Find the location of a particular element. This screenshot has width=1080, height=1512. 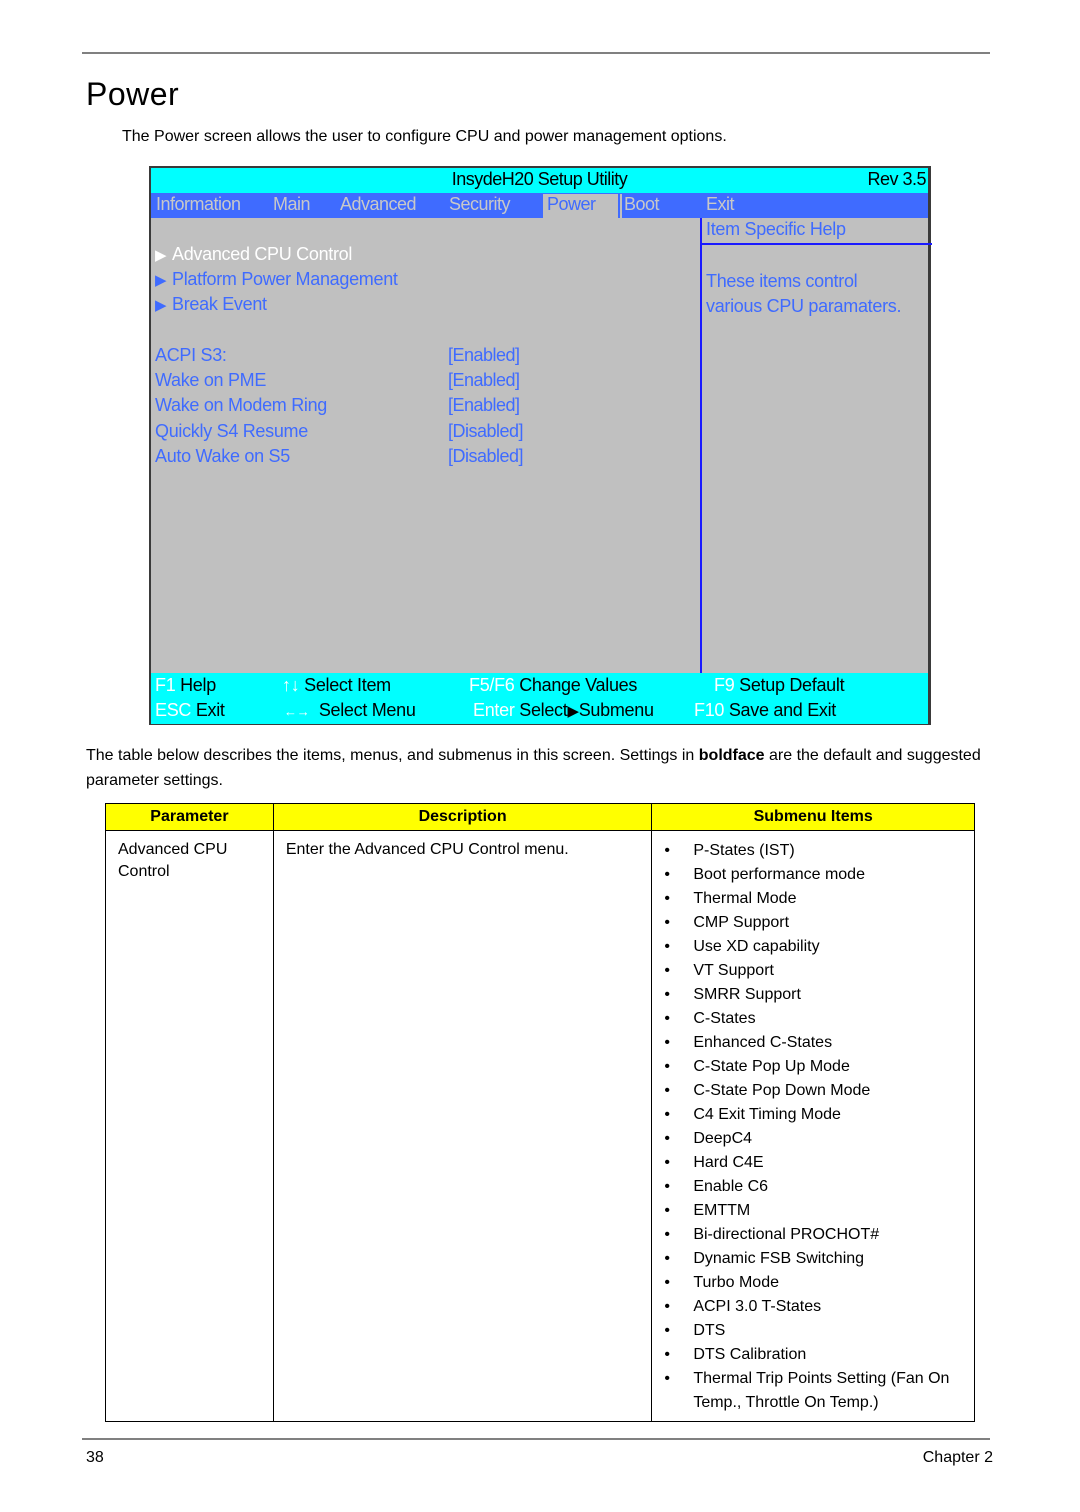

hint-f1-help: F1 Help is located at coordinates (185, 685).